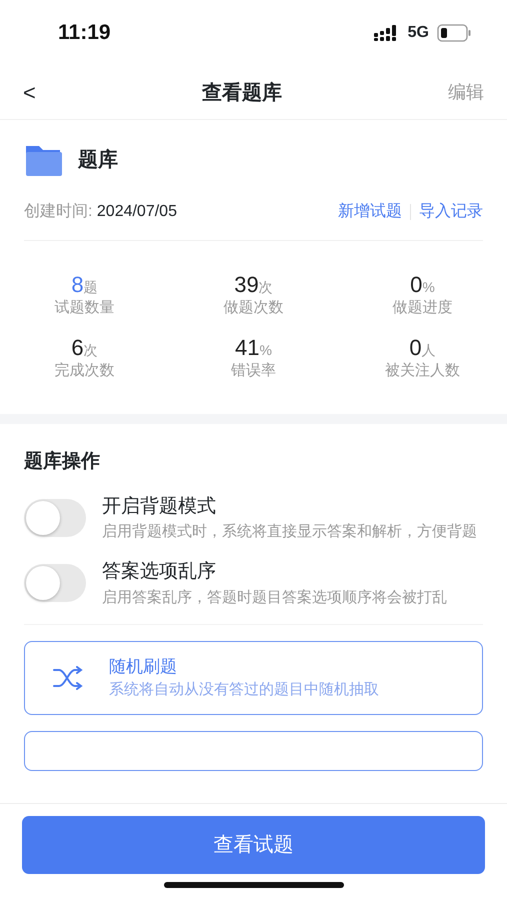 Image resolution: width=507 pixels, height=900 pixels. What do you see at coordinates (84, 33) in the screenshot?
I see `status-time: 11:19` at bounding box center [84, 33].